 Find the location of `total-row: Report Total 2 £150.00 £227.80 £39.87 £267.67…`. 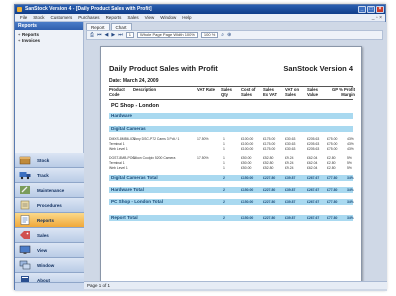

total-row: Report Total 2 £150.00 £227.80 £39.87 £267.67… is located at coordinates (231, 218).